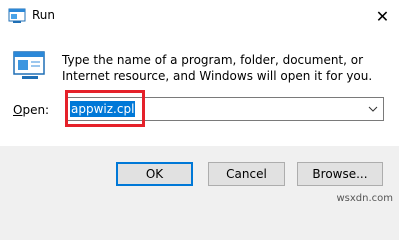 This screenshot has width=399, height=240. I want to click on window-title: Run, so click(44, 15).